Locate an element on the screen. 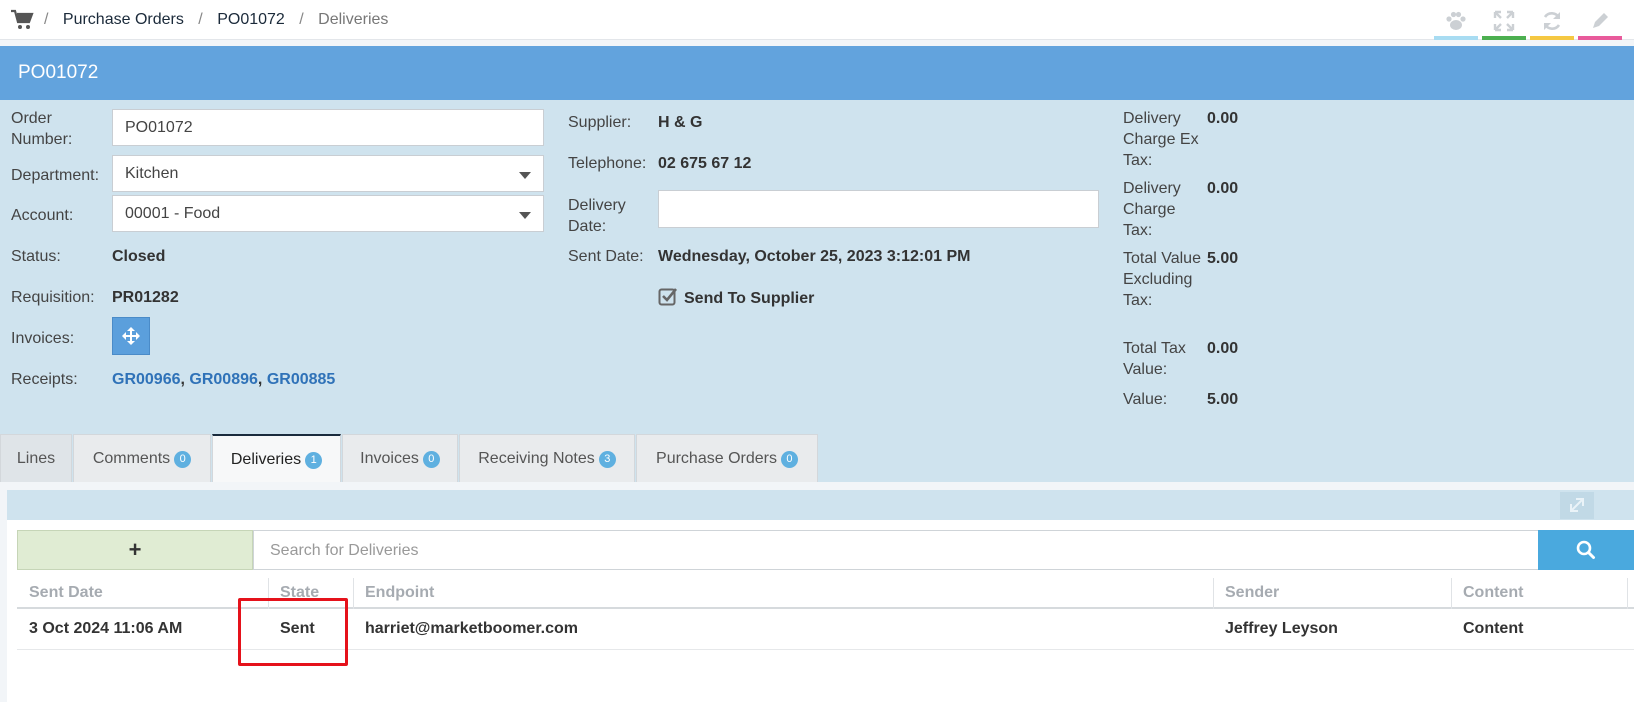 The width and height of the screenshot is (1634, 702). maximize-icon is located at coordinates (1577, 505).